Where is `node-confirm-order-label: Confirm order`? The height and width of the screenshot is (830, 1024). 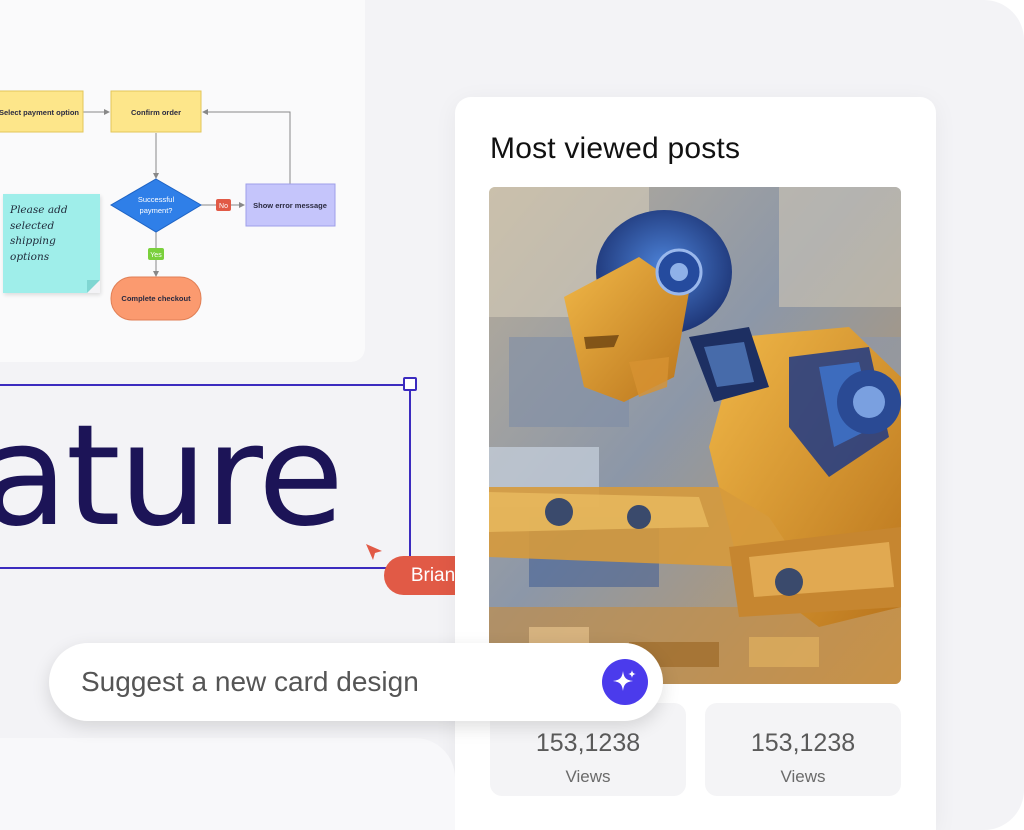
node-confirm-order-label: Confirm order is located at coordinates (156, 112).